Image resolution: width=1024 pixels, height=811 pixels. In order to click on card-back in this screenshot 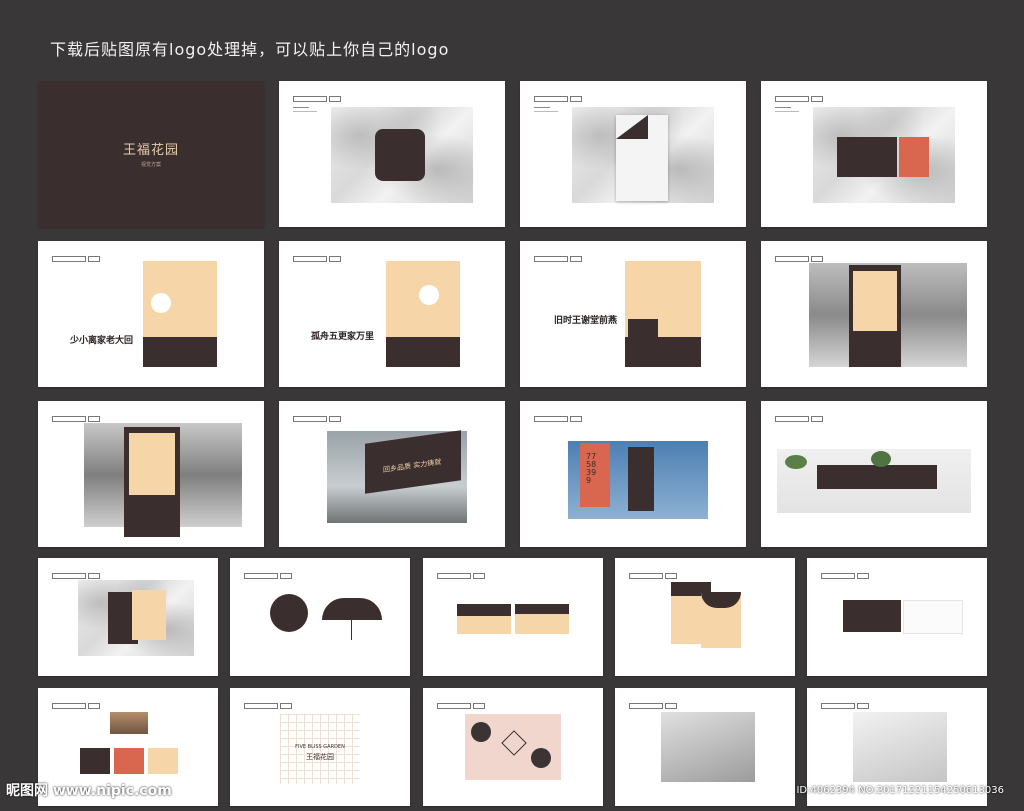, I will do `click(933, 617)`.